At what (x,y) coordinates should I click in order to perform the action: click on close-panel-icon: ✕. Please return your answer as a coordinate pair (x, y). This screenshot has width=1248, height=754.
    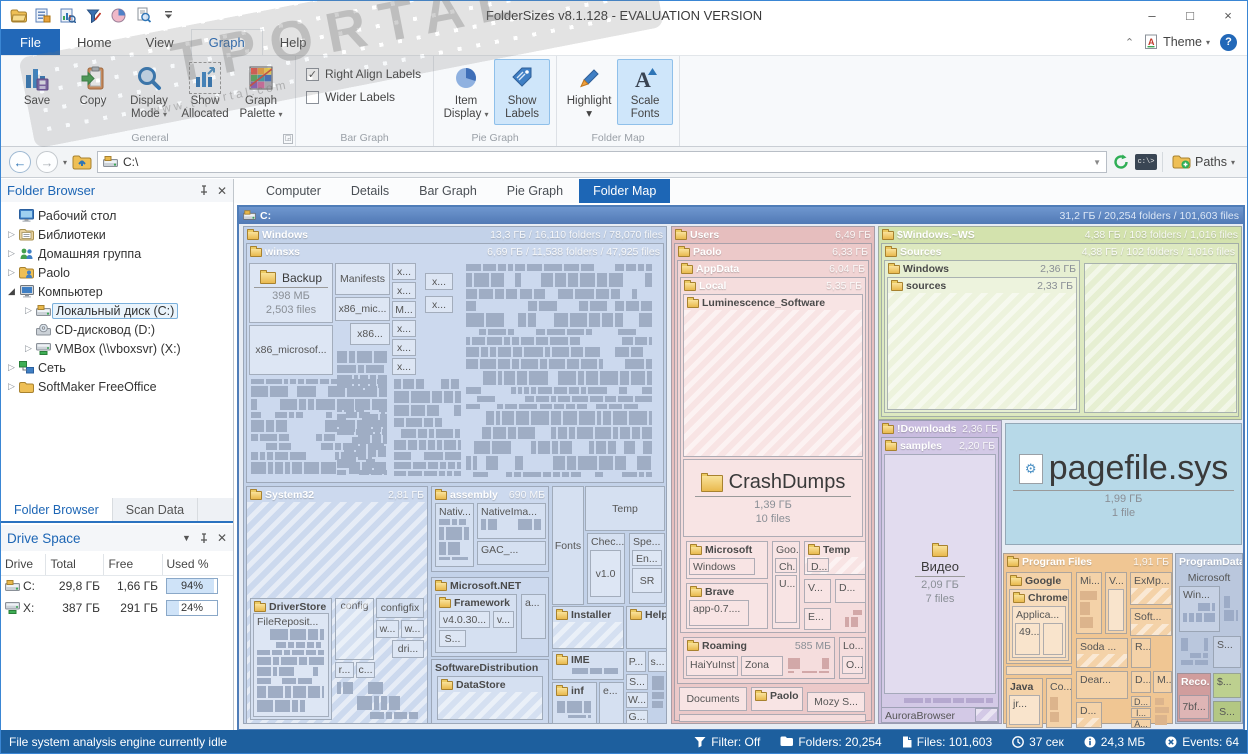
    Looking at the image, I should click on (222, 191).